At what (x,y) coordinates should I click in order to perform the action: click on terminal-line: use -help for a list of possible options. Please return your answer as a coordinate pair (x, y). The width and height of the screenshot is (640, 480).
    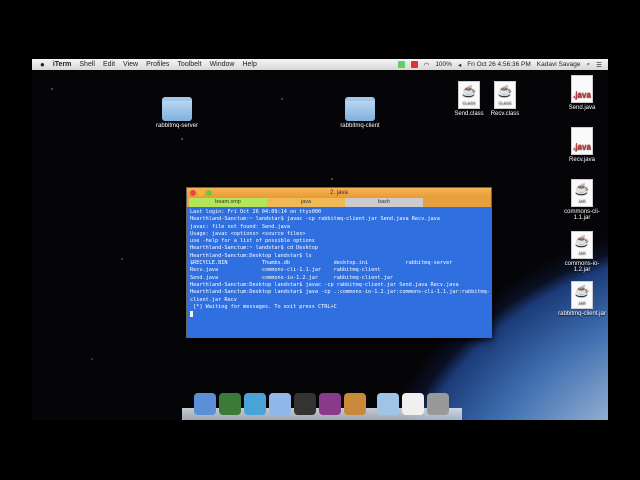
    Looking at the image, I should click on (252, 241).